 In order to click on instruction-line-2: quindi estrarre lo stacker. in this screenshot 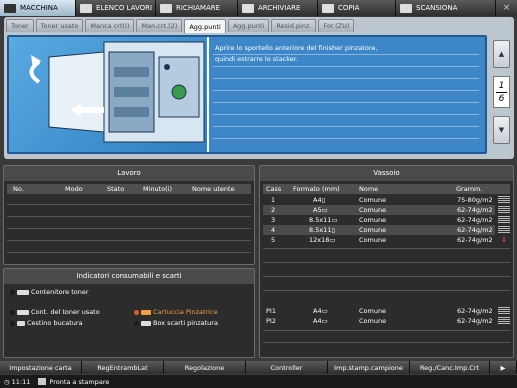, I will do `click(256, 59)`.